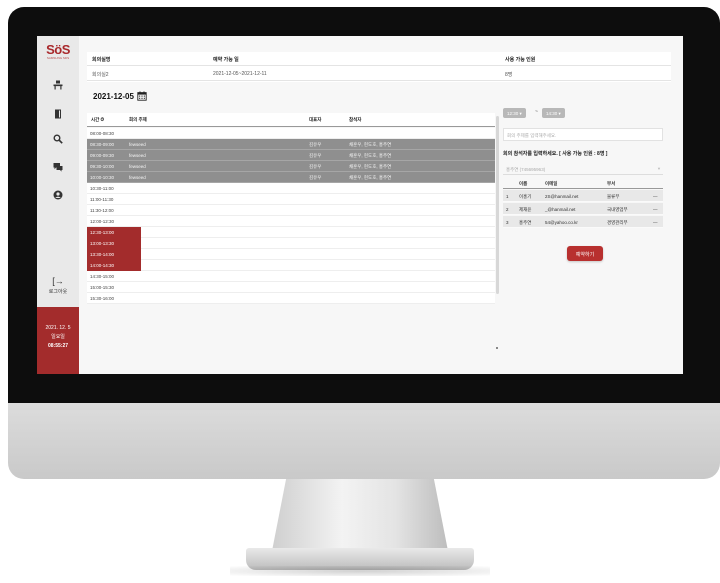 Image resolution: width=720 pixels, height=583 pixels. What do you see at coordinates (102, 254) in the screenshot?
I see `time-cell: 13:30-14:00` at bounding box center [102, 254].